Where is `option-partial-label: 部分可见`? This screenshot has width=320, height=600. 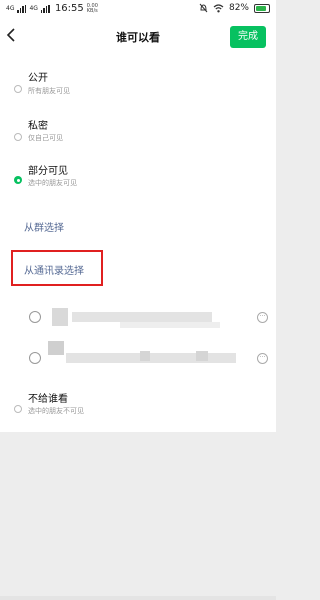
option-partial-label: 部分可见 is located at coordinates (48, 171).